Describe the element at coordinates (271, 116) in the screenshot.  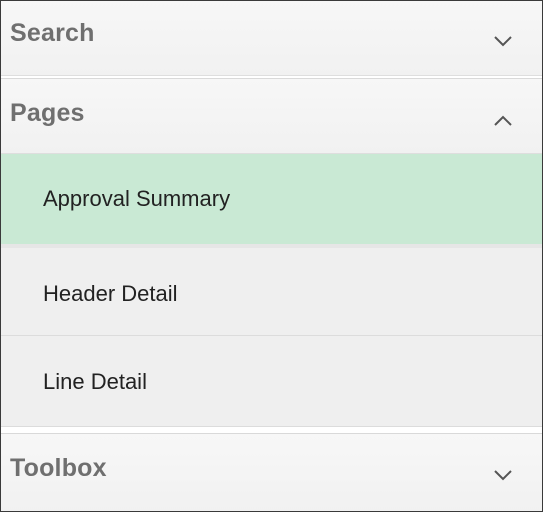
I see `pages-section-header: Pages` at that location.